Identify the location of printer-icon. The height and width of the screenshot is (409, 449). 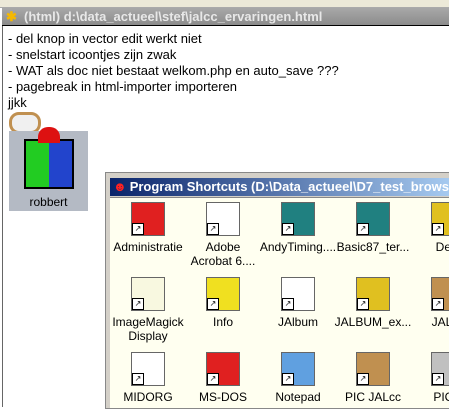
(148, 369).